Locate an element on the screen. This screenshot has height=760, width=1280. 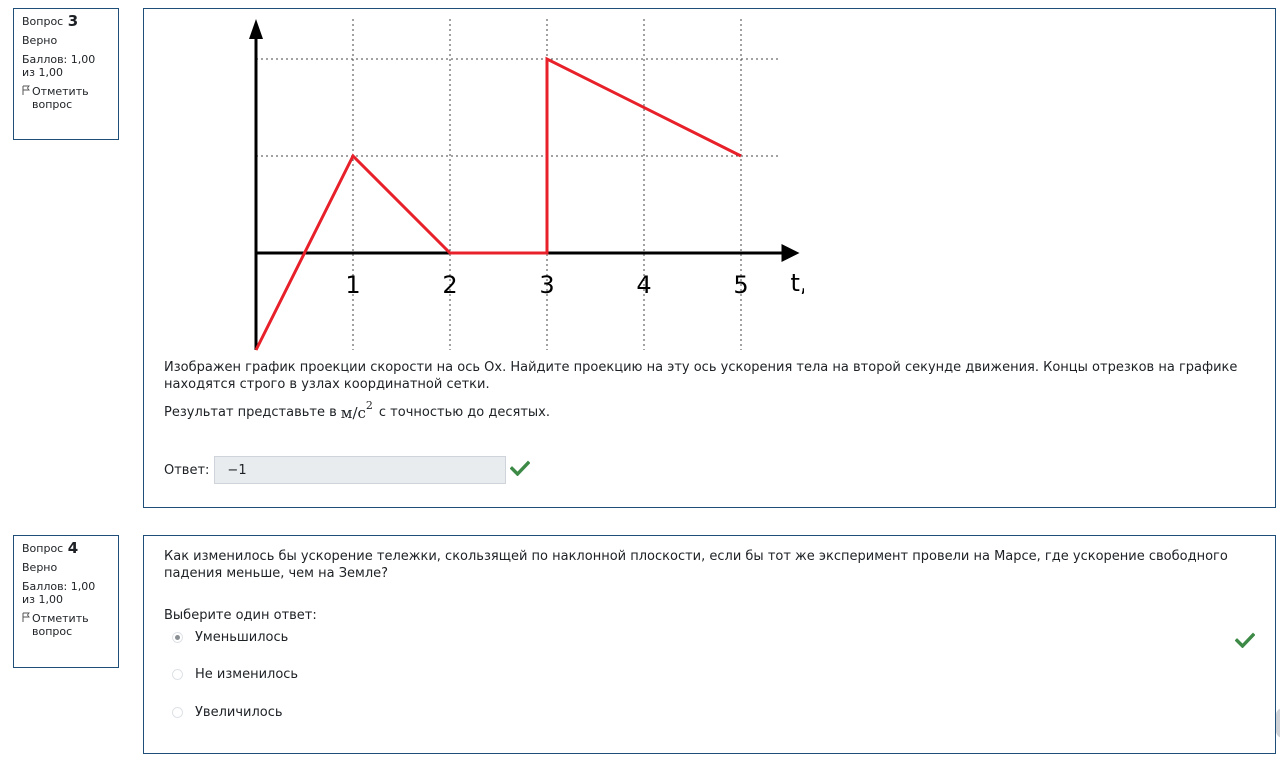
unit-formula: м/с2 is located at coordinates (356, 410).